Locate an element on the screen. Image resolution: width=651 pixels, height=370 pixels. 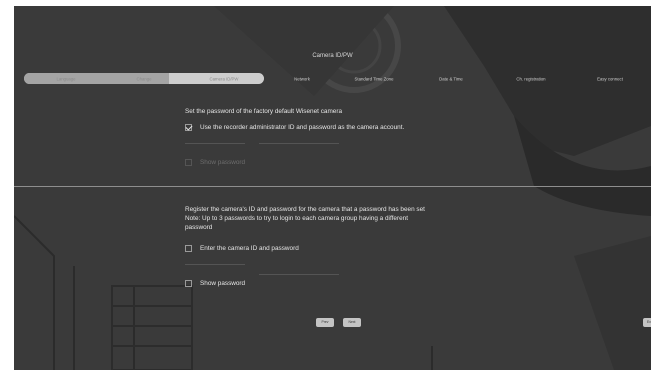
factory-show-password-checkbox is located at coordinates (188, 162).